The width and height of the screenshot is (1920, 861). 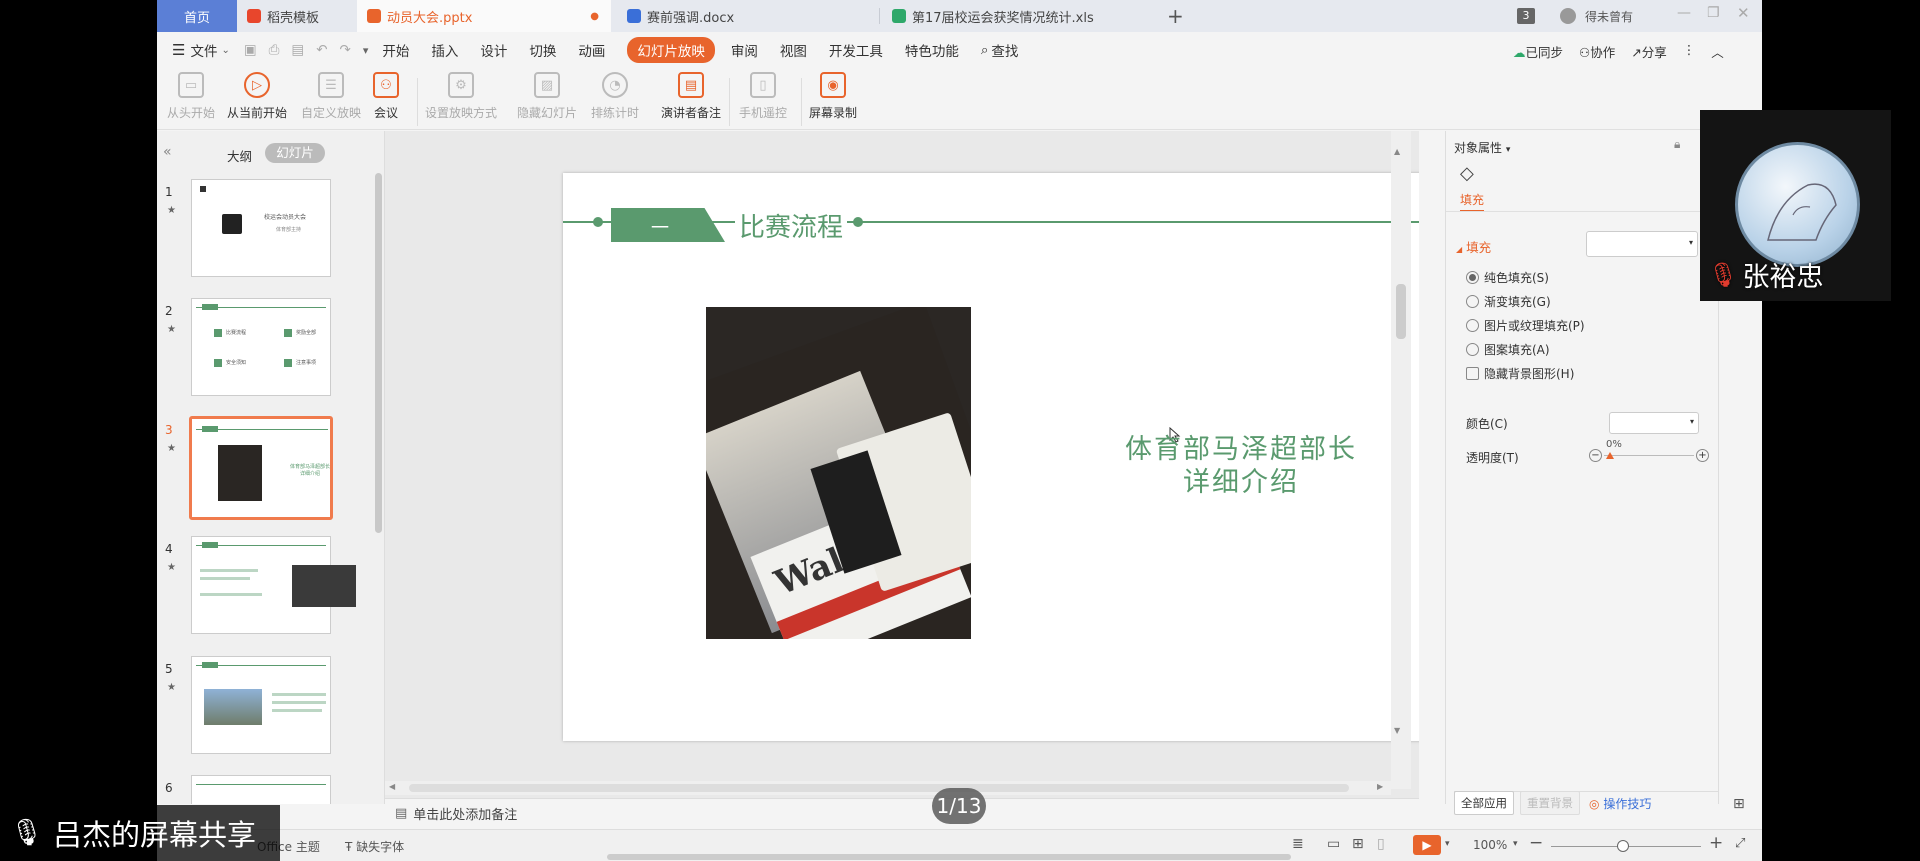 I want to click on from-current-button: ▷ 从当前开始, so click(x=257, y=96).